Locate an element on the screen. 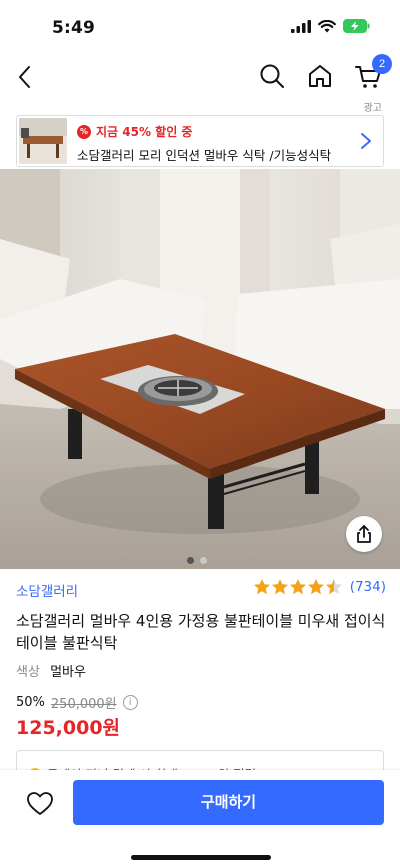  search-button is located at coordinates (272, 76).